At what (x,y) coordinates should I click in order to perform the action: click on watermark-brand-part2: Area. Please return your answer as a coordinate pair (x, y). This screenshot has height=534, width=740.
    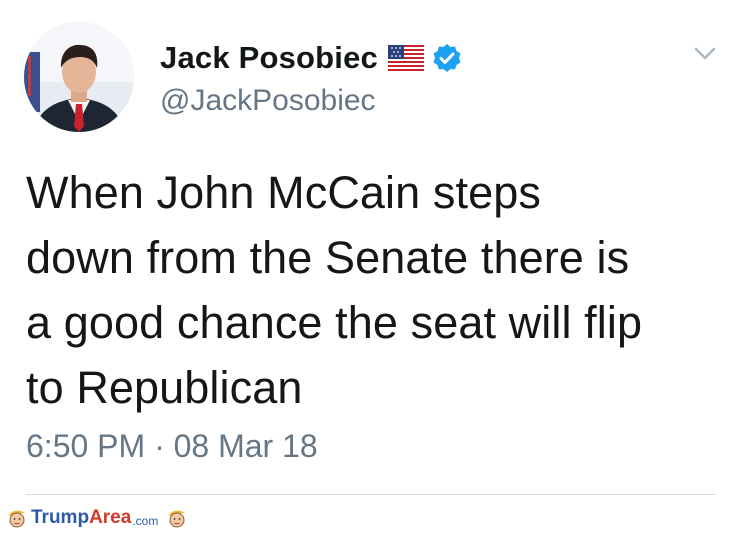
    Looking at the image, I should click on (110, 517).